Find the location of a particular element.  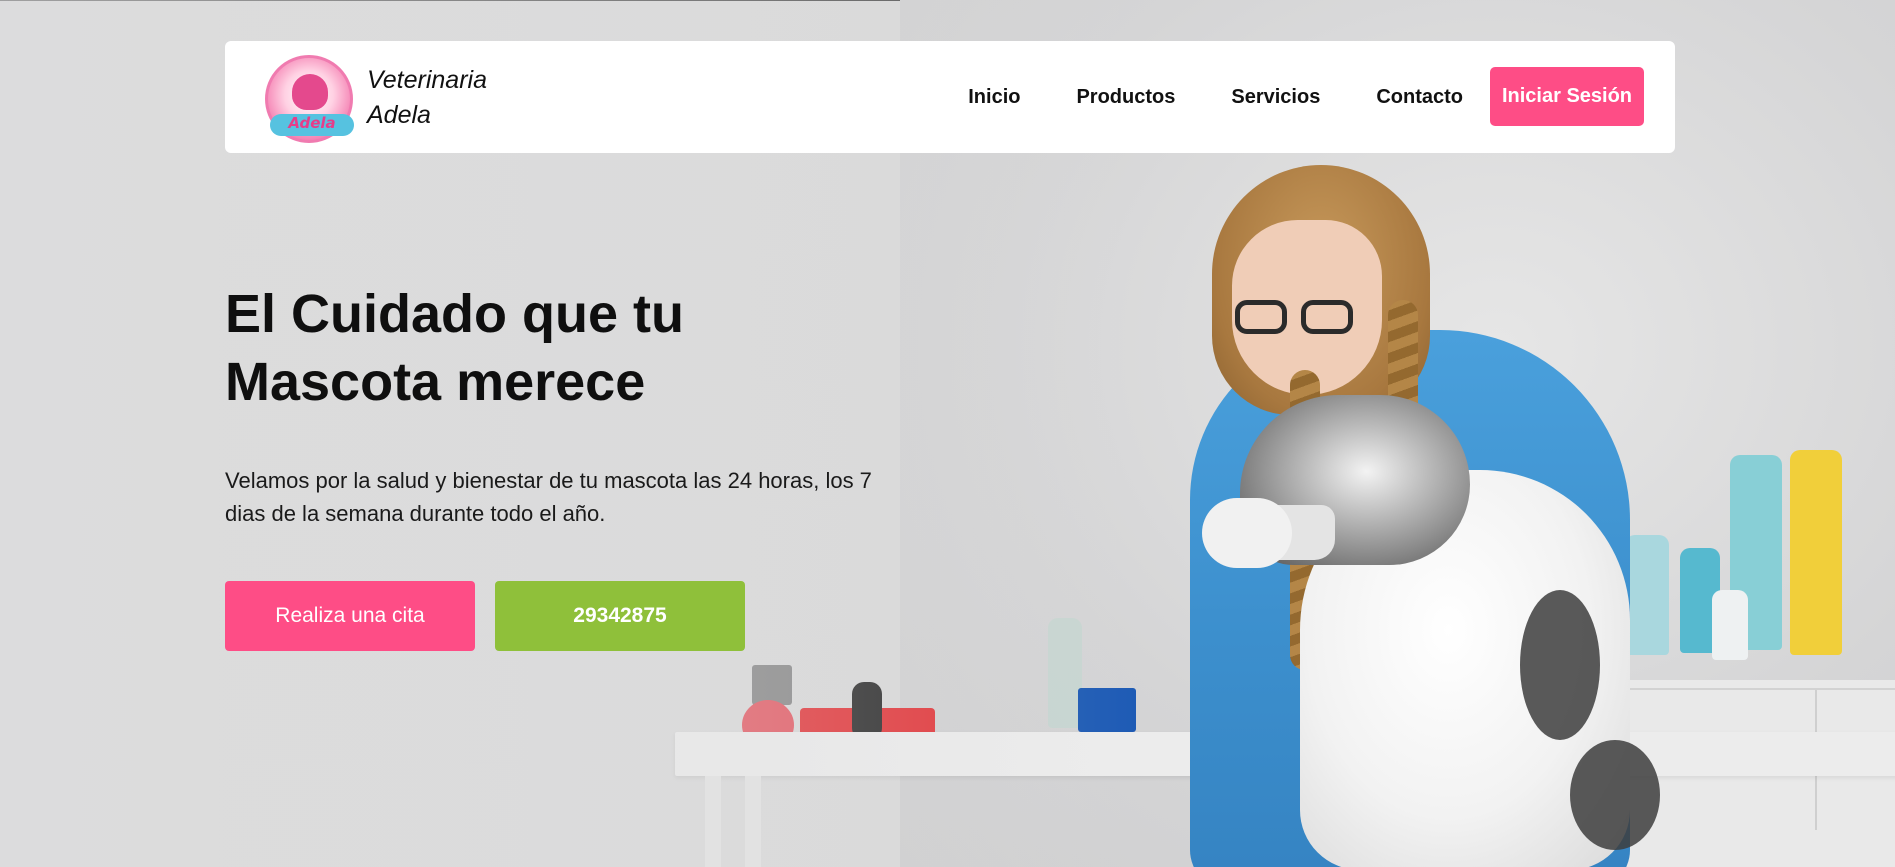

hero-title: El Cuidado que tu Mascota merece is located at coordinates (525, 348).